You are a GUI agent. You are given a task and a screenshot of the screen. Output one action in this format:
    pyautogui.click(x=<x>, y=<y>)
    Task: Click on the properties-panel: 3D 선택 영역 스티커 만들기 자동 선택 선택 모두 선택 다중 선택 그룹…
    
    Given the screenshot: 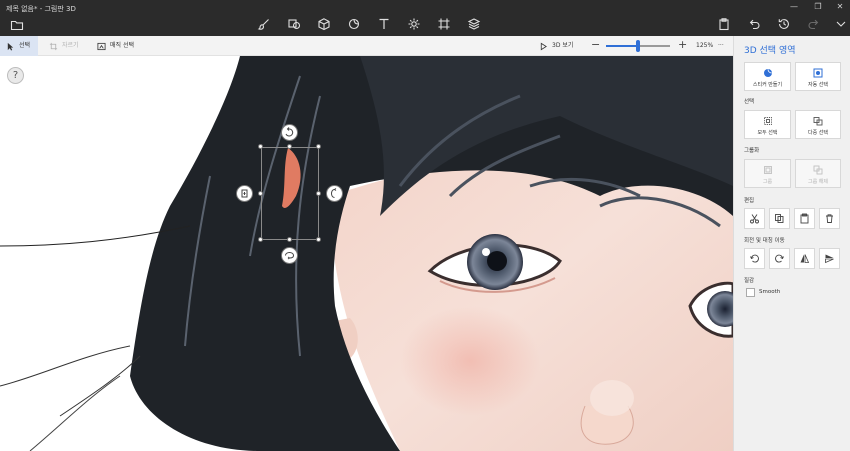 What is the action you would take?
    pyautogui.click(x=791, y=243)
    